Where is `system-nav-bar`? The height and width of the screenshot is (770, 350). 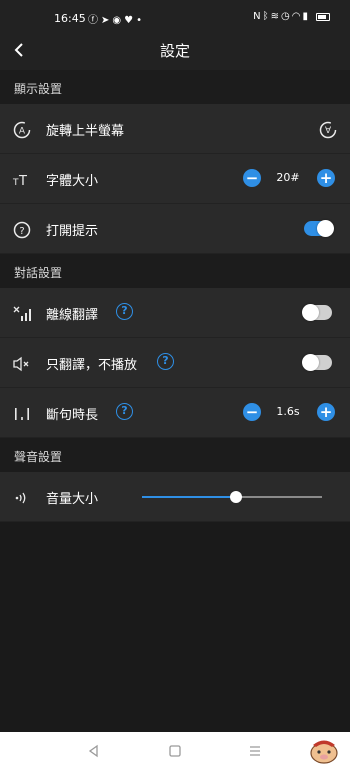 system-nav-bar is located at coordinates (175, 751).